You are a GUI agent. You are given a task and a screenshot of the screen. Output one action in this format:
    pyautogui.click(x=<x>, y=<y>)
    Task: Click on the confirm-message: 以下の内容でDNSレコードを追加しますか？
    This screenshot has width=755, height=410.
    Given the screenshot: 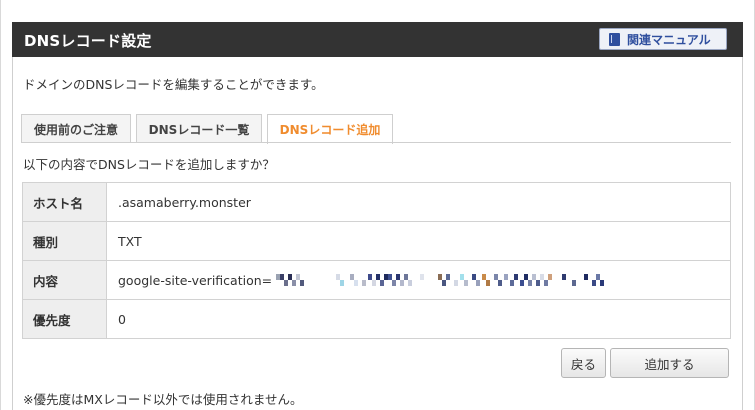 What is the action you would take?
    pyautogui.click(x=149, y=164)
    